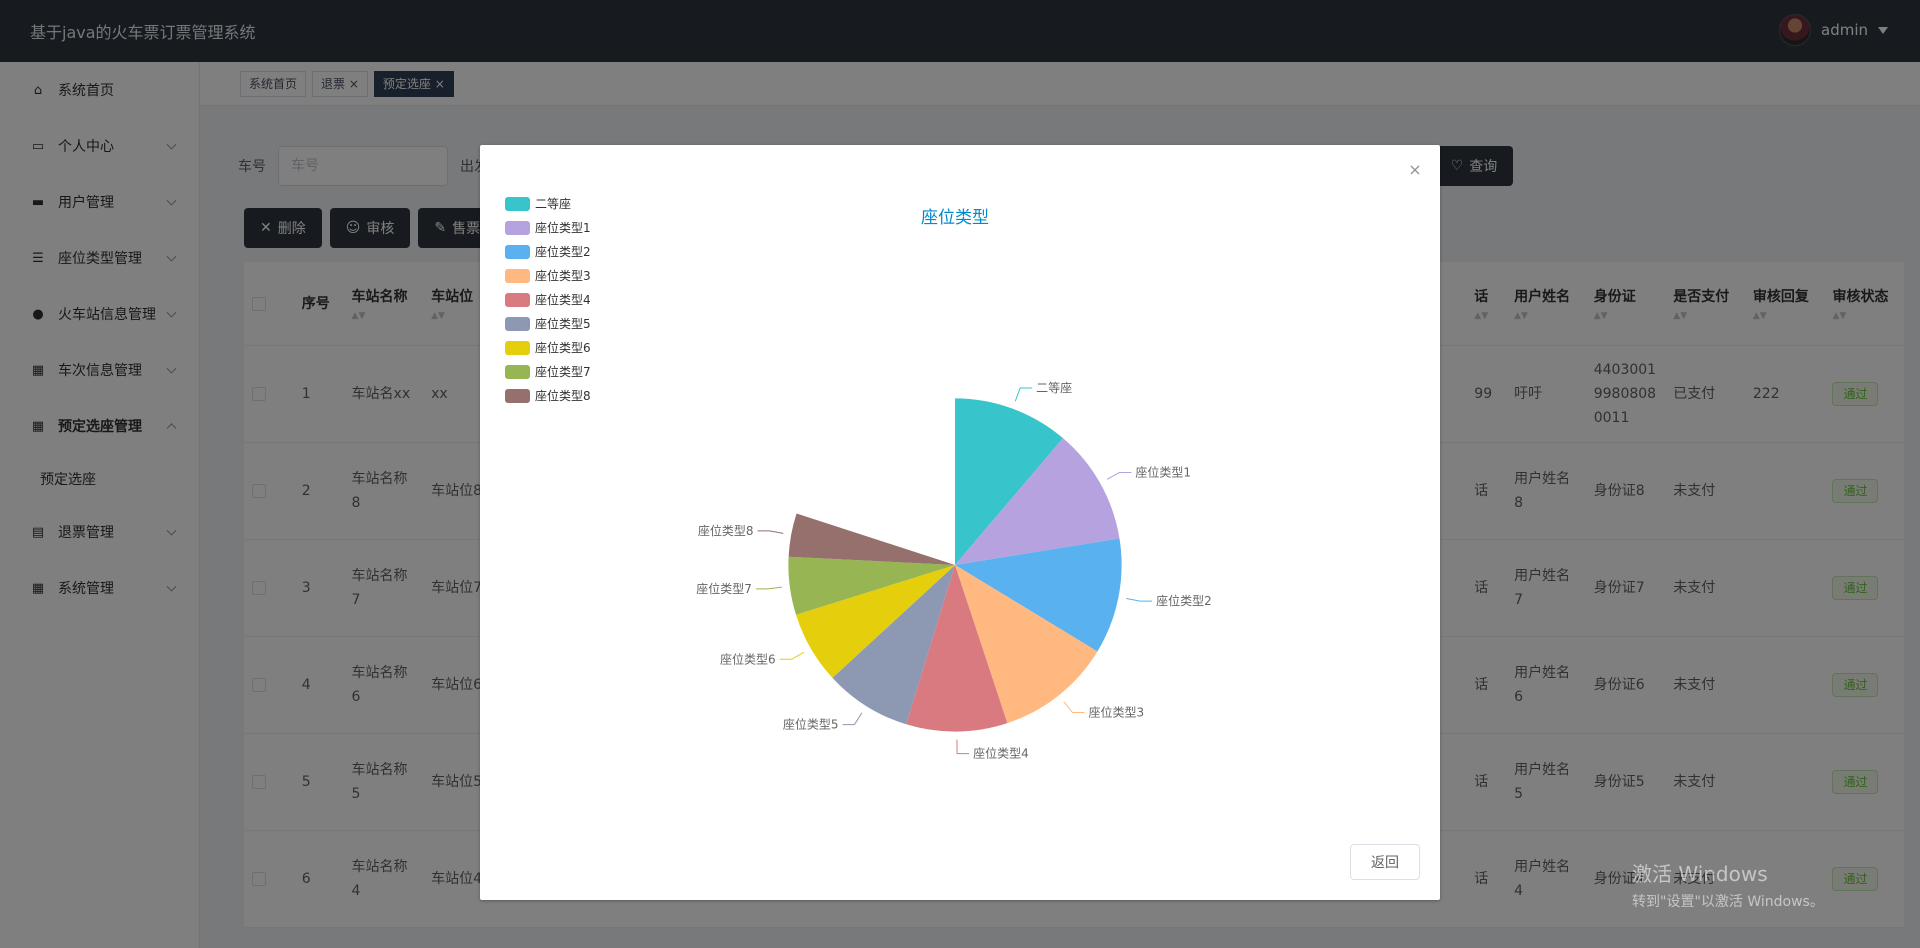 The height and width of the screenshot is (948, 1920). Describe the element at coordinates (1385, 862) in the screenshot. I see `back-button: 返回` at that location.